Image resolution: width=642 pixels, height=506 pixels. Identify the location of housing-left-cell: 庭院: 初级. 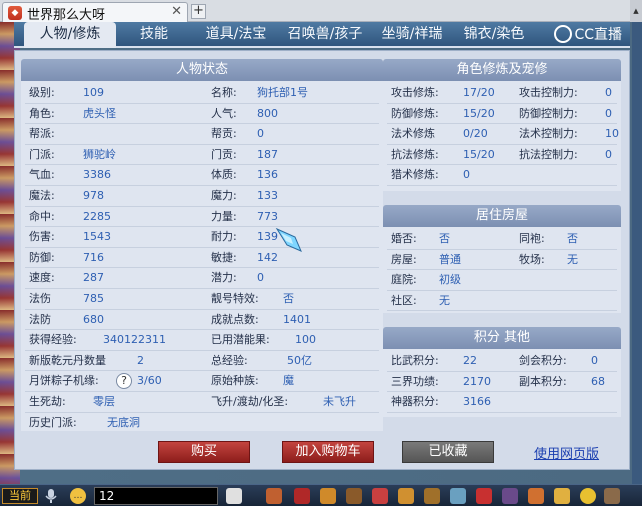
(426, 280).